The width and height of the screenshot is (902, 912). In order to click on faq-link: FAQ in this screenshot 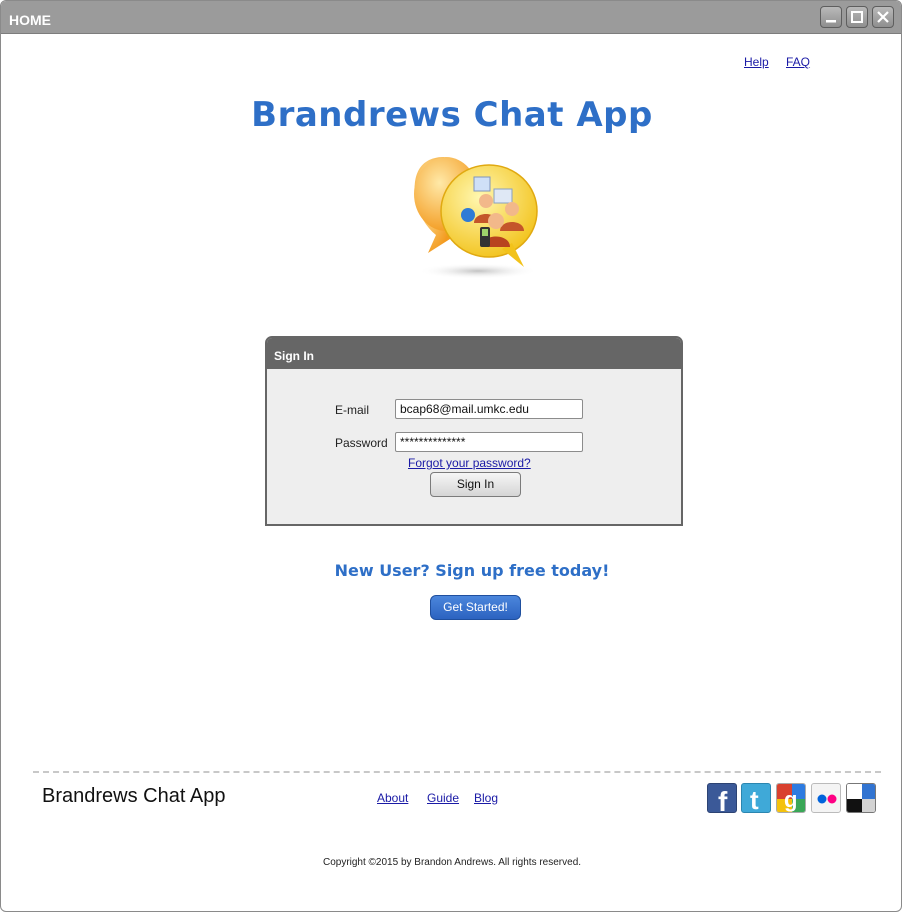, I will do `click(798, 62)`.